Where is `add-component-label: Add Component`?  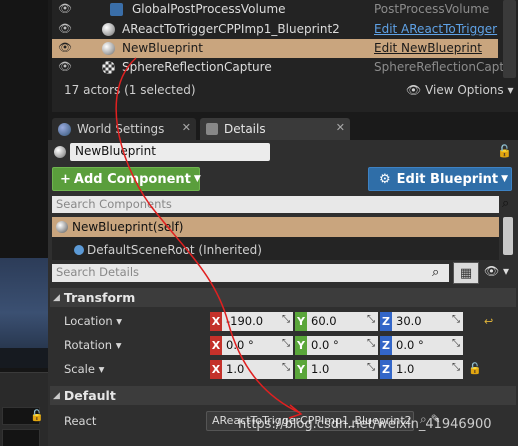
add-component-label: Add Component is located at coordinates (132, 179).